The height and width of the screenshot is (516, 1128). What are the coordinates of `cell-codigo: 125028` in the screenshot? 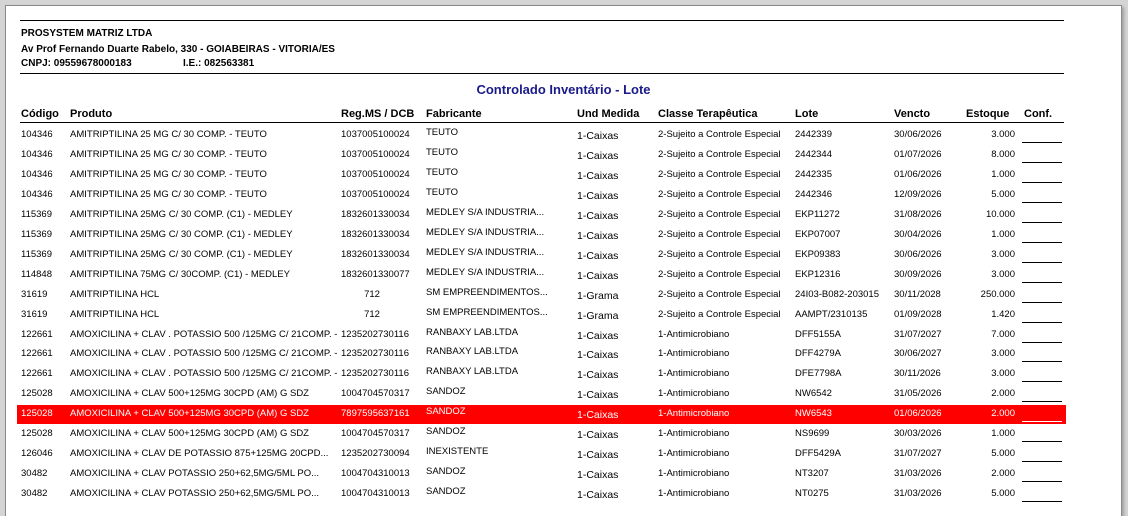 It's located at (37, 414).